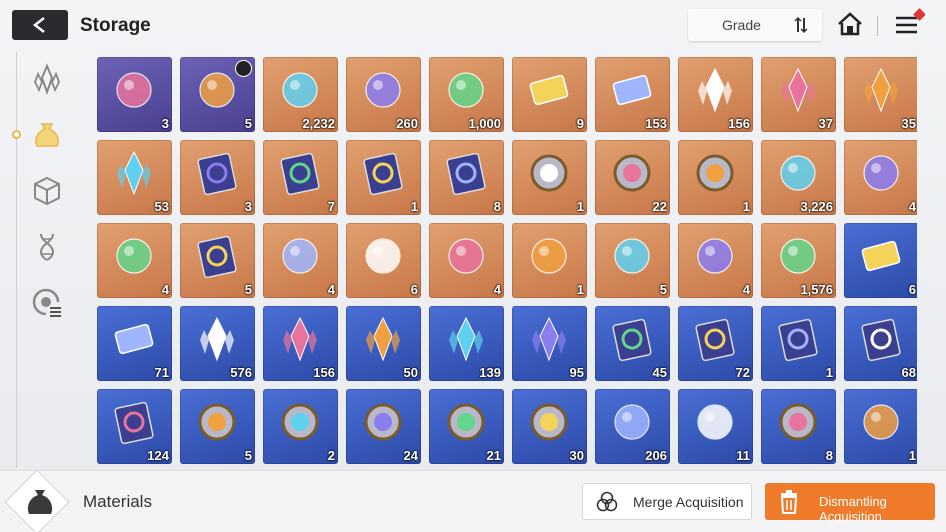 This screenshot has height=532, width=946. What do you see at coordinates (383, 90) in the screenshot?
I see `cyan-core-icon` at bounding box center [383, 90].